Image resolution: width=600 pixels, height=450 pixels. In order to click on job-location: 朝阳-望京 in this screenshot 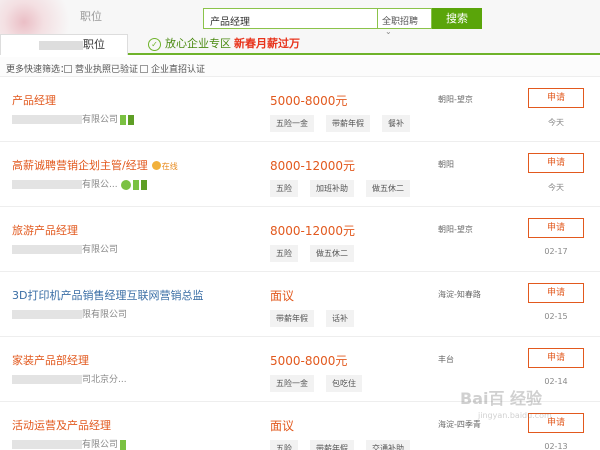, I will do `click(455, 99)`.